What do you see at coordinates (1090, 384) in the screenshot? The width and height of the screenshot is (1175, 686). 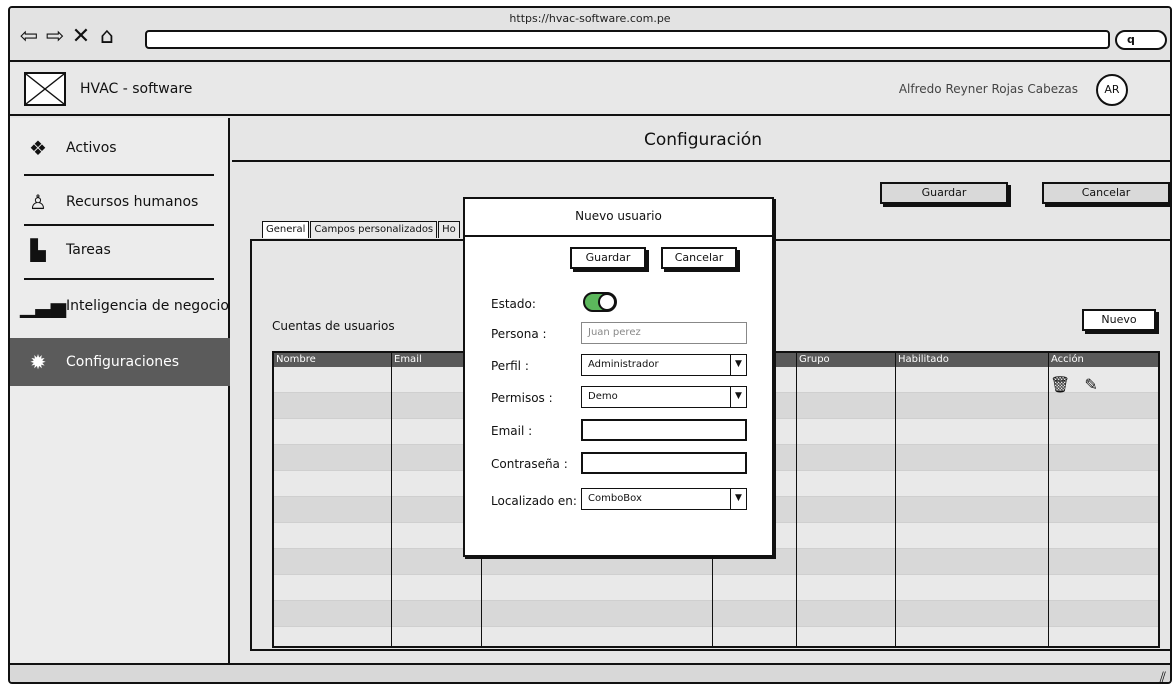 I see `edit-icon: ✎` at bounding box center [1090, 384].